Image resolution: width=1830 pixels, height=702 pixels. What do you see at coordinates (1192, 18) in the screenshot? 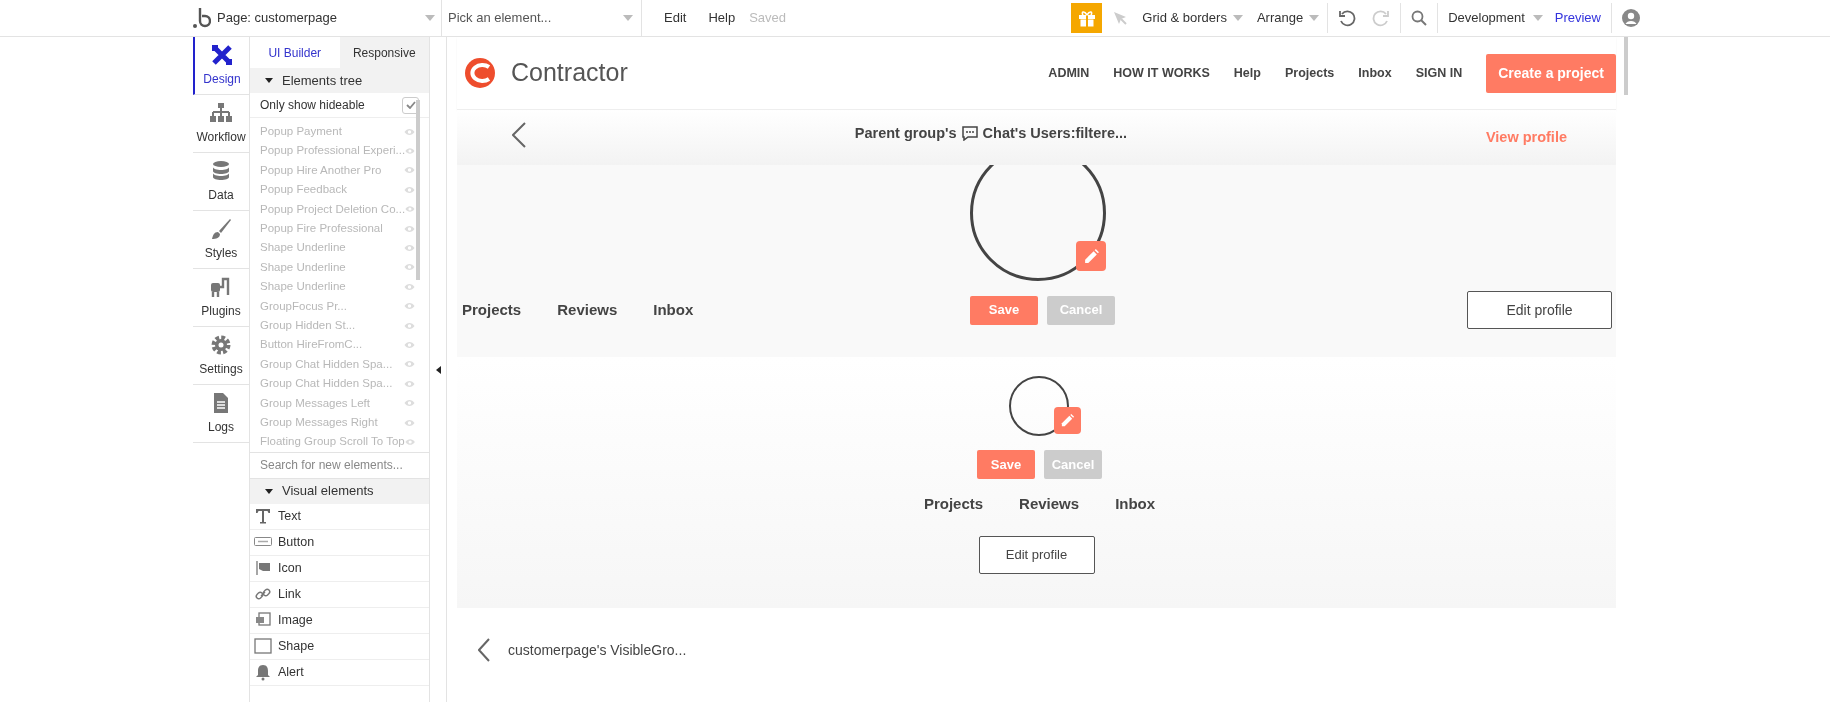
I see `toolbar-dropdown: Grid & borders` at bounding box center [1192, 18].